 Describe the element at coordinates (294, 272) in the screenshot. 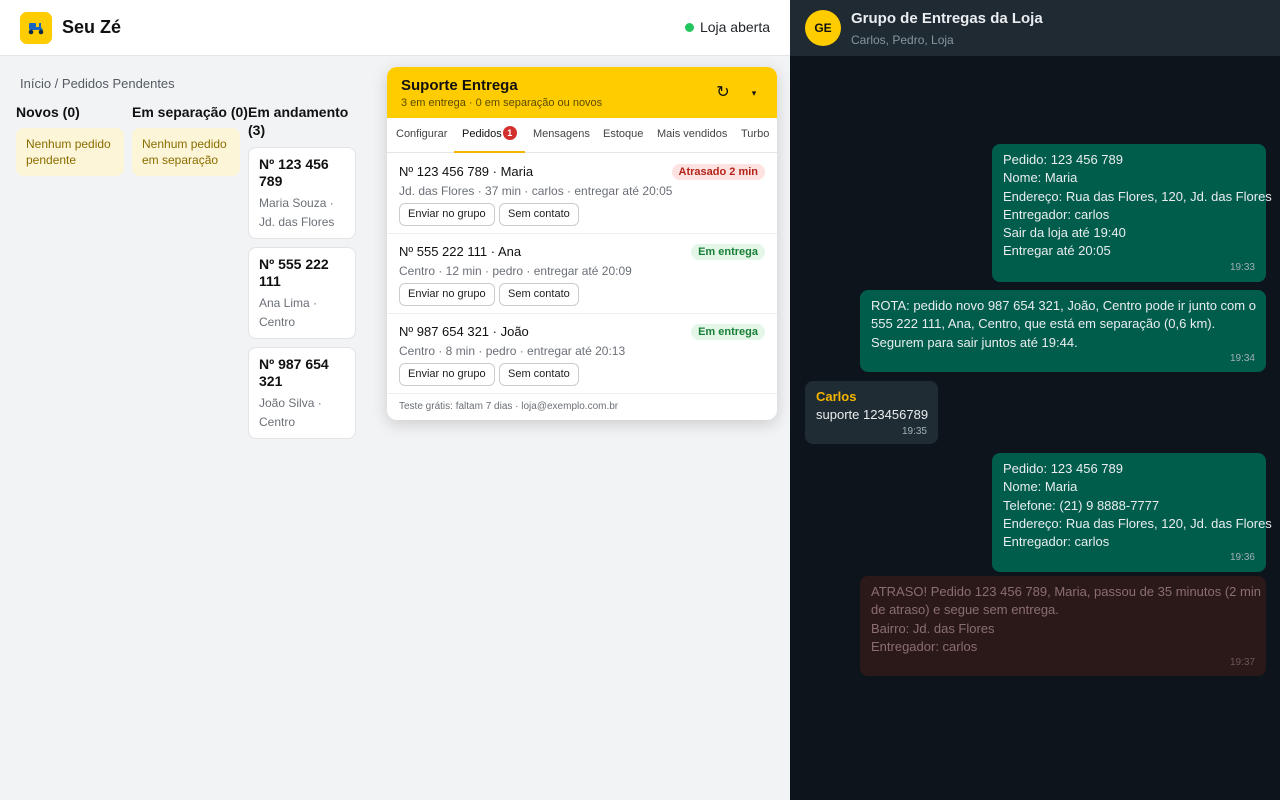

I see `order-number: Nº 555 222 111` at that location.